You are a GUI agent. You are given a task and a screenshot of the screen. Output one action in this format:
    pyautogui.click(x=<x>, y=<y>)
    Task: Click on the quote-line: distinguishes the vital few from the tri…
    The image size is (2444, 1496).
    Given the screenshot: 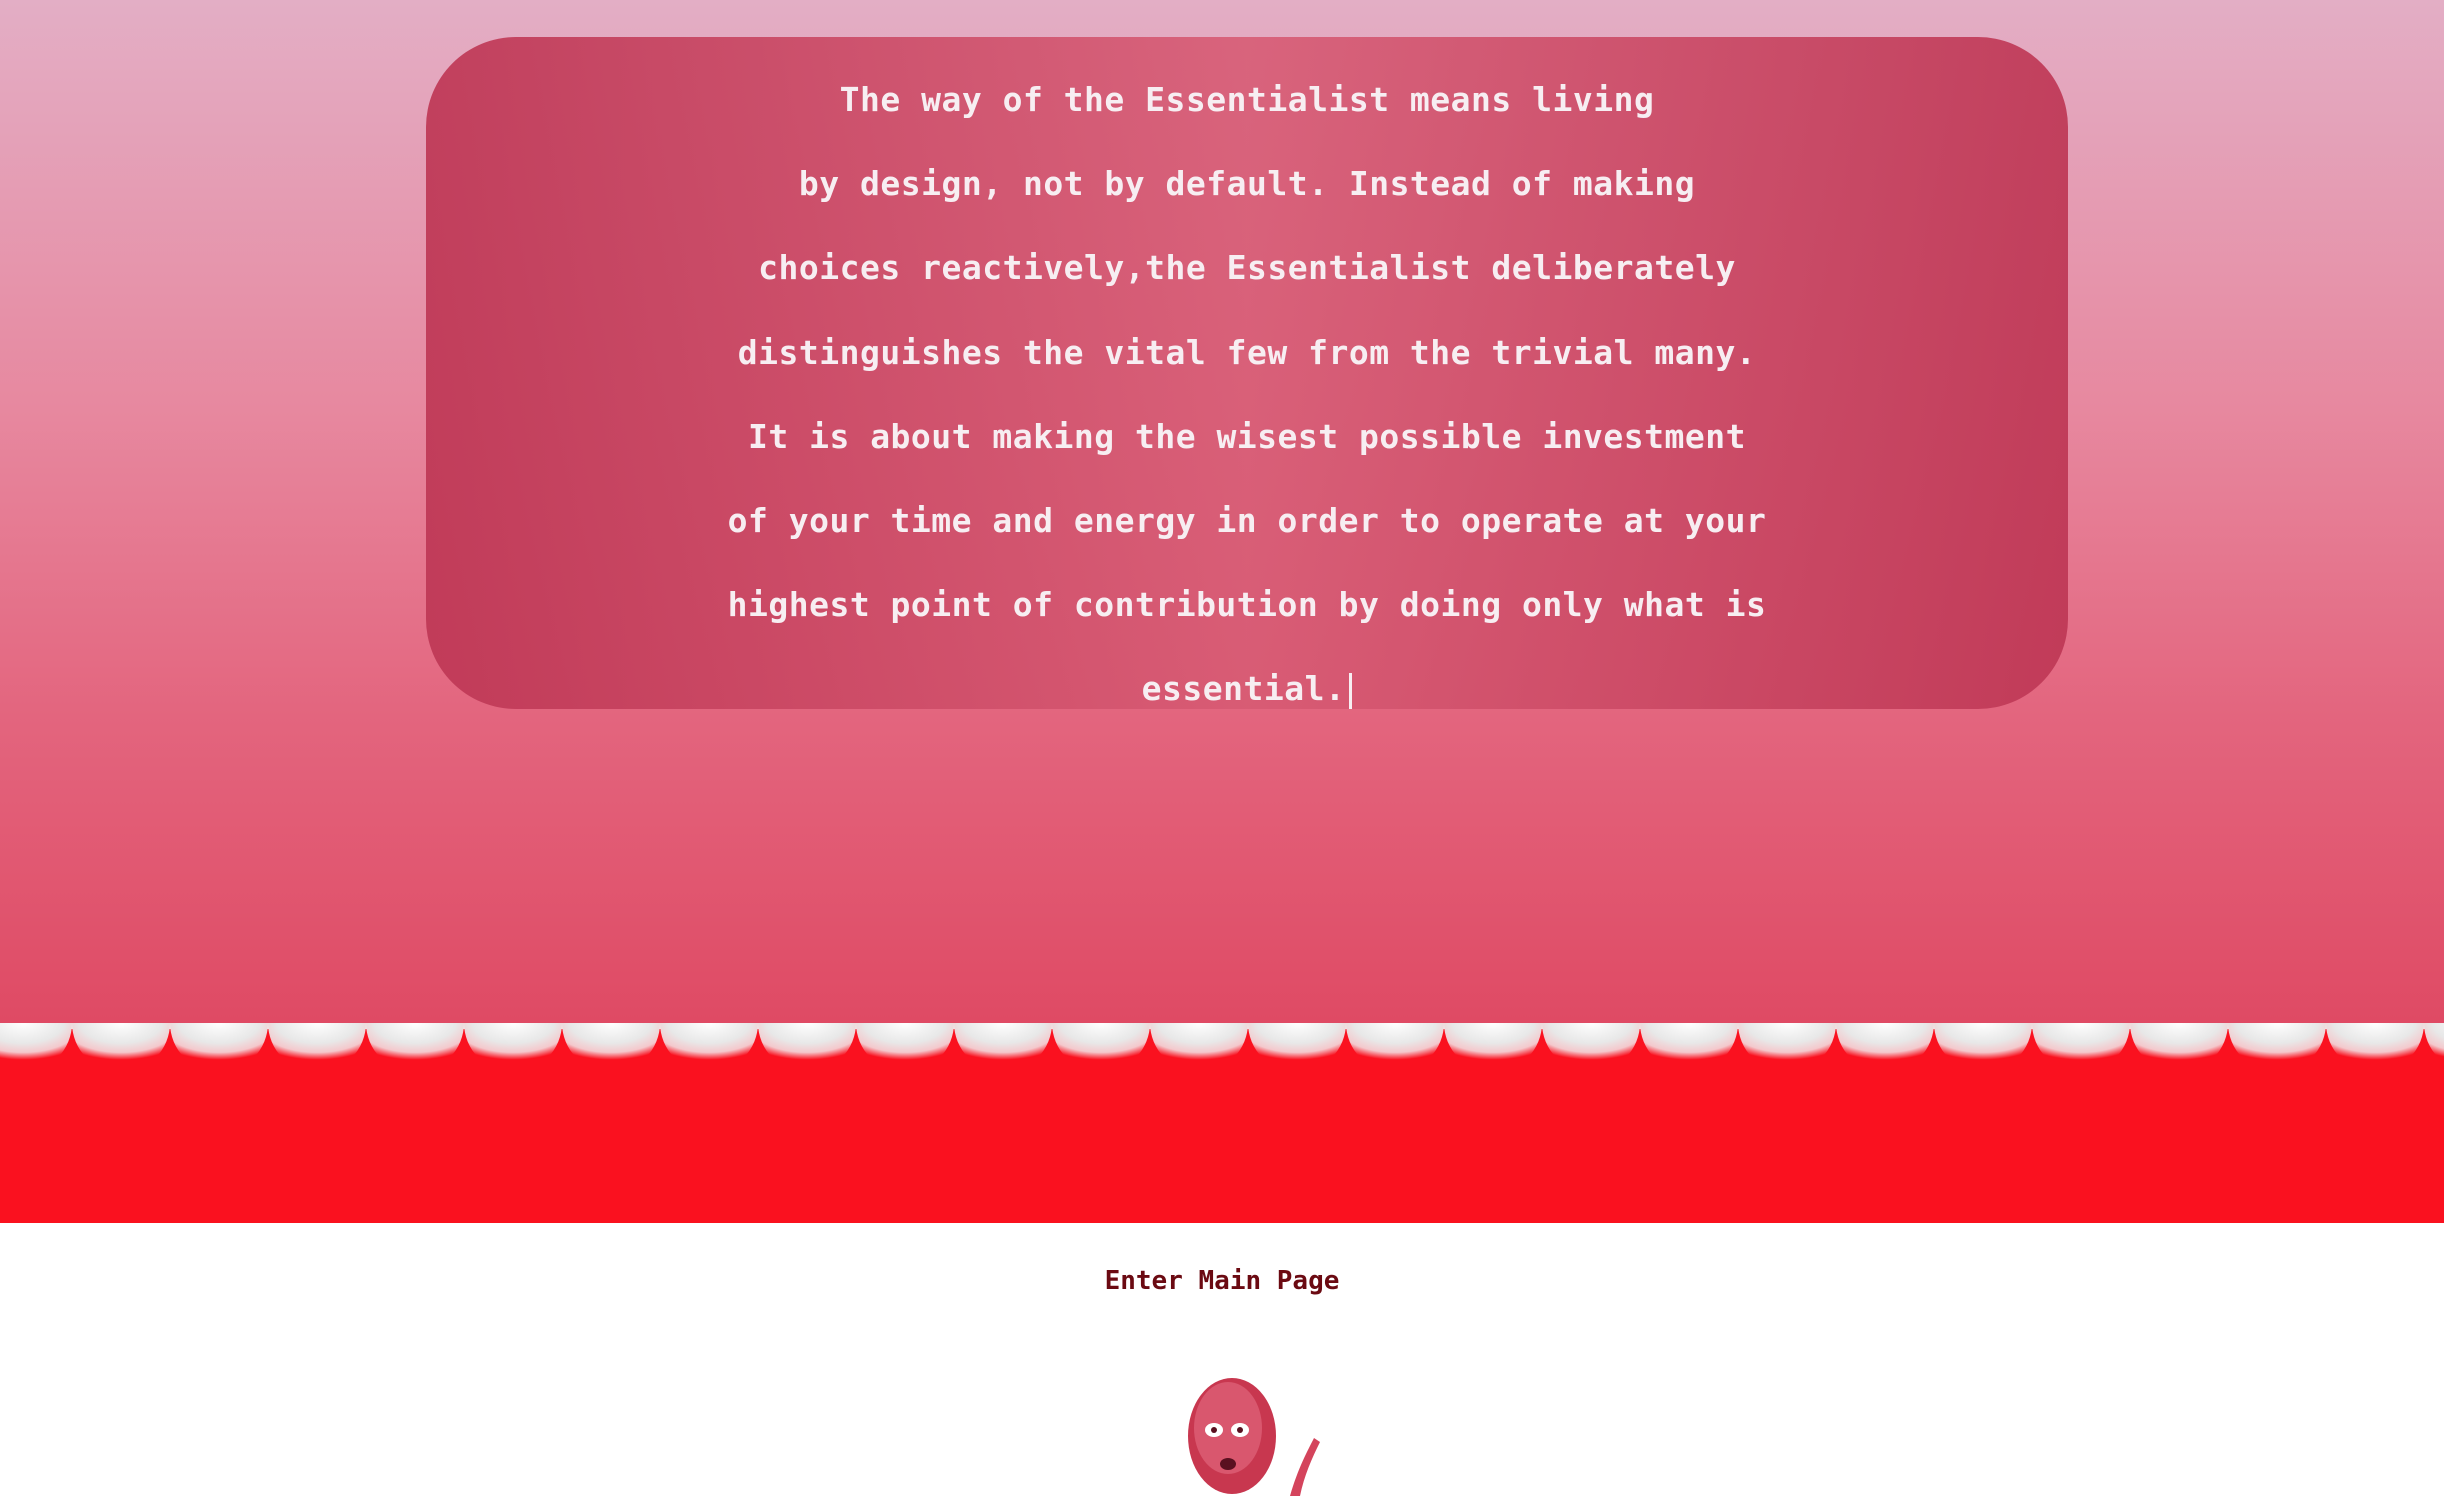 What is the action you would take?
    pyautogui.click(x=1247, y=352)
    